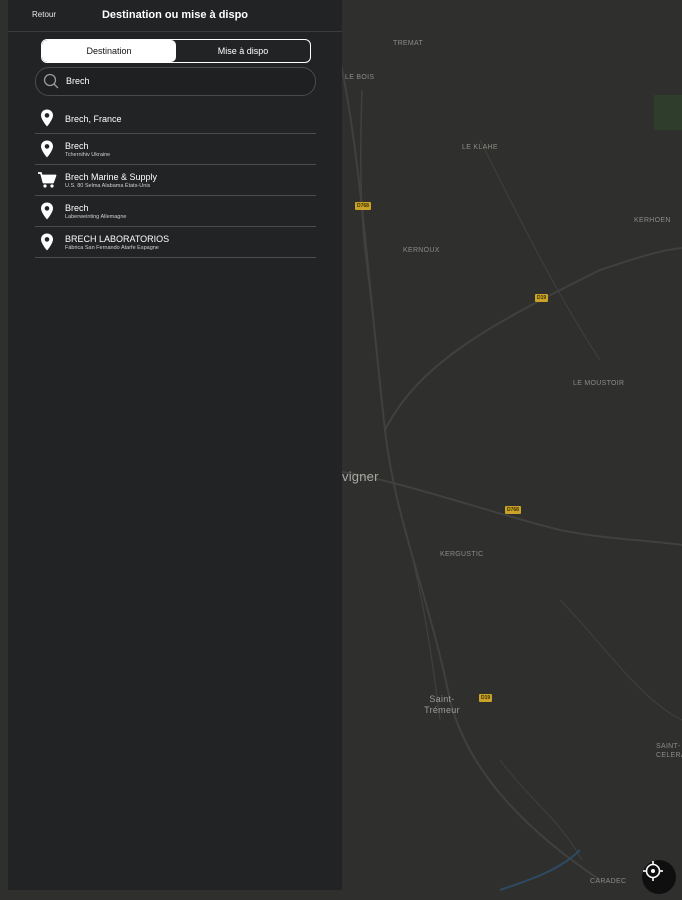  I want to click on map-place-label: KERGUSTIC, so click(462, 554).